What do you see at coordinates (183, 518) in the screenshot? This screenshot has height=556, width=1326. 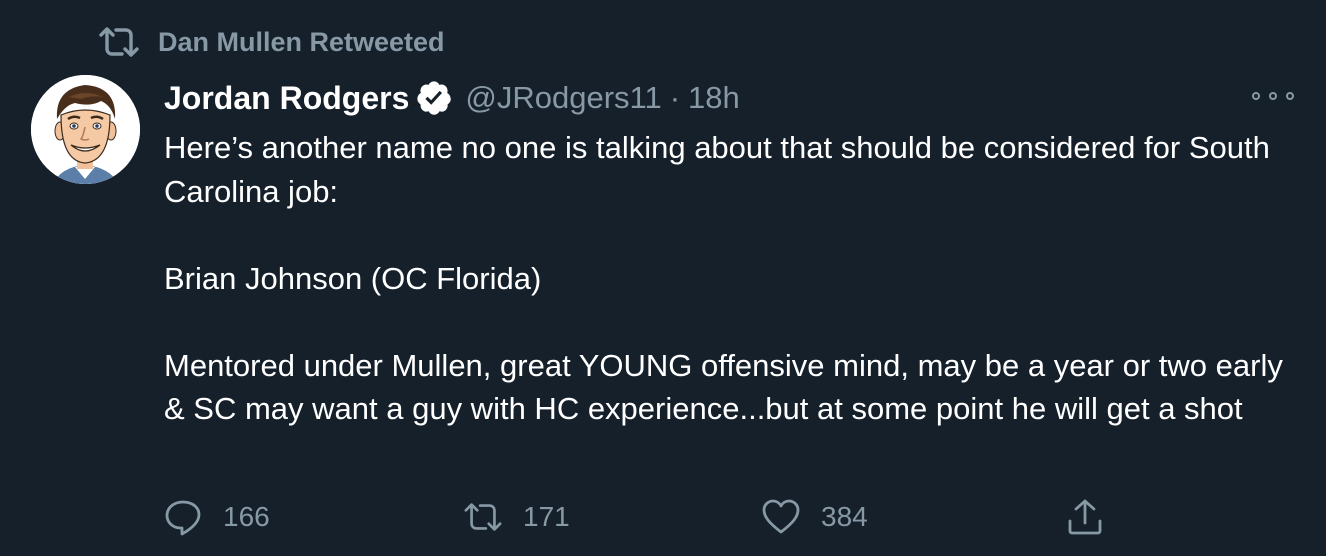 I see `reply-icon` at bounding box center [183, 518].